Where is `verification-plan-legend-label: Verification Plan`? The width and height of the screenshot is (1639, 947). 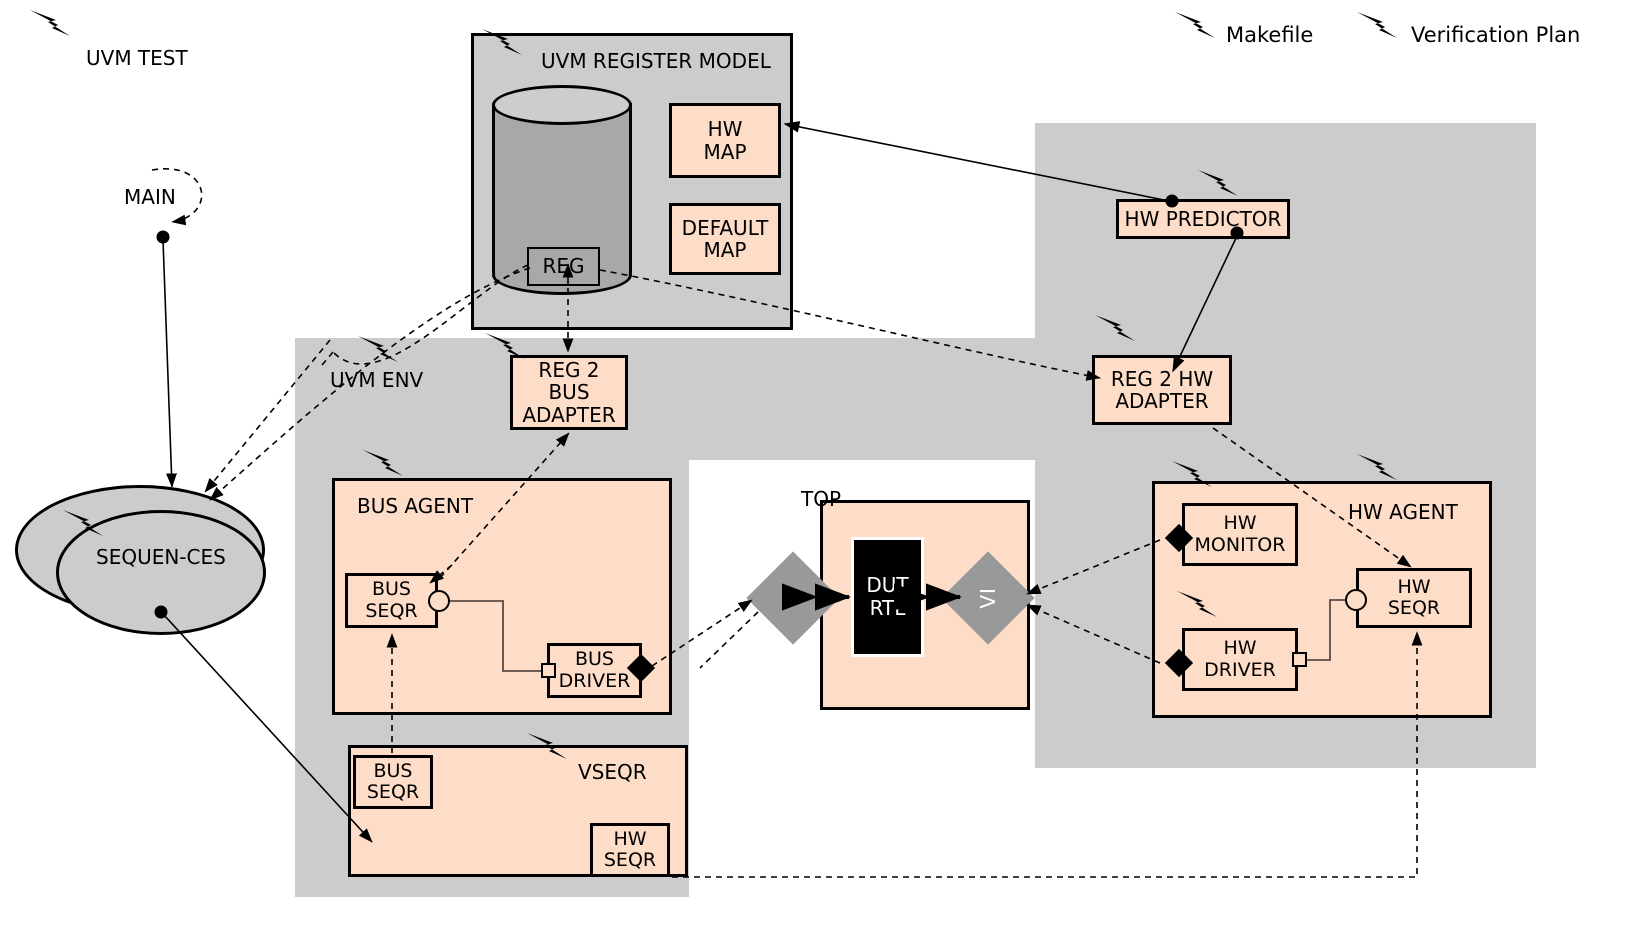
verification-plan-legend-label: Verification Plan is located at coordinates (1496, 35).